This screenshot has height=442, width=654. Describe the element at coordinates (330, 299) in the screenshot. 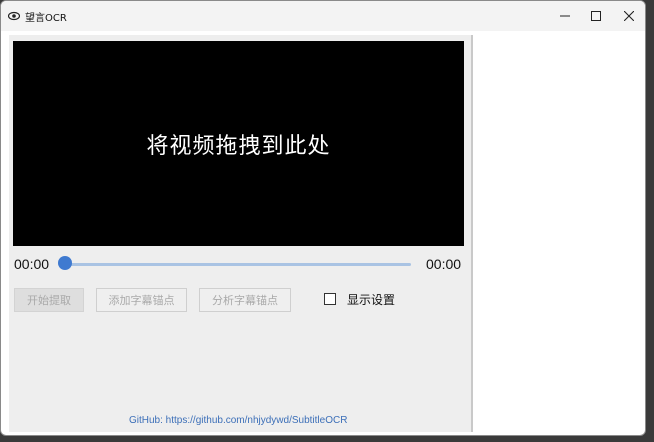

I see `show-settings-checkbox` at that location.